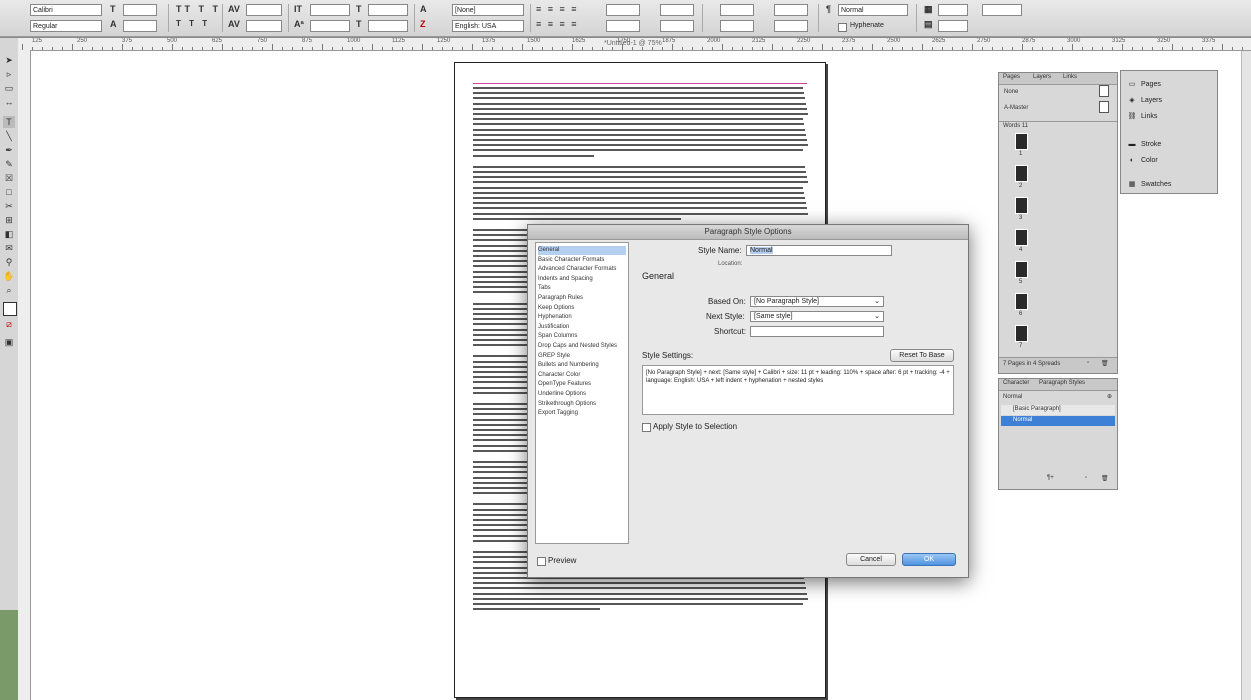  I want to click on delete-page-icon: 🗑, so click(1105, 363).